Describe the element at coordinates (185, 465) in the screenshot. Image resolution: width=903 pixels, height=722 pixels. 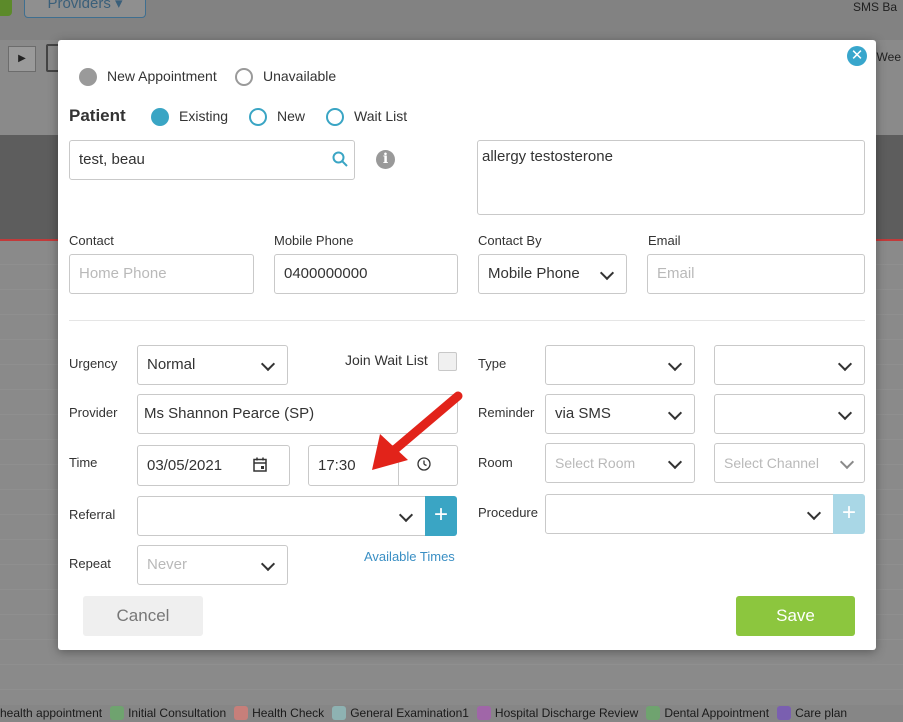
I see `date-value: 03/05/2021` at that location.